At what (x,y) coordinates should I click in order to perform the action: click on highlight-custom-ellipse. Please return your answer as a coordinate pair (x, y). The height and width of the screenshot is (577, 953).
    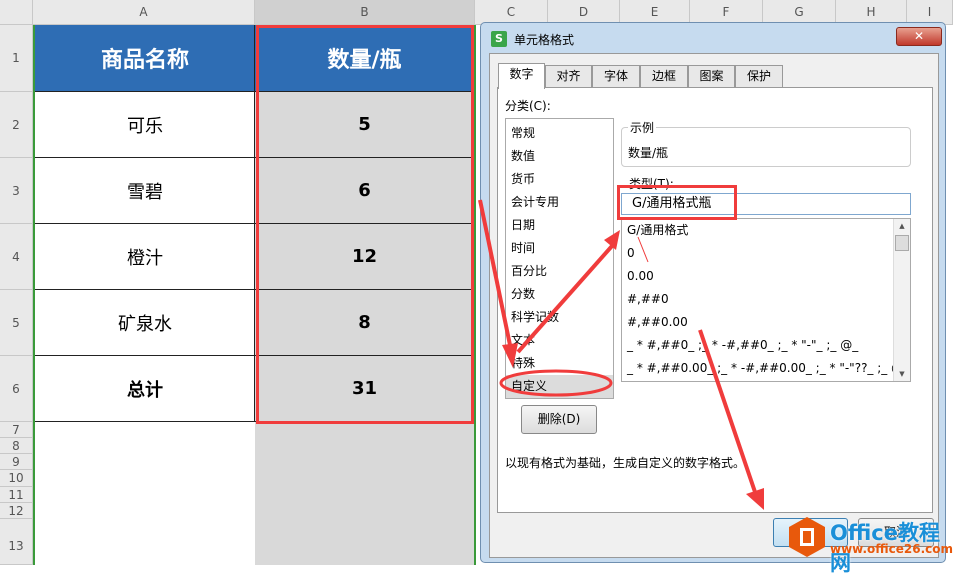
    Looking at the image, I should click on (556, 383).